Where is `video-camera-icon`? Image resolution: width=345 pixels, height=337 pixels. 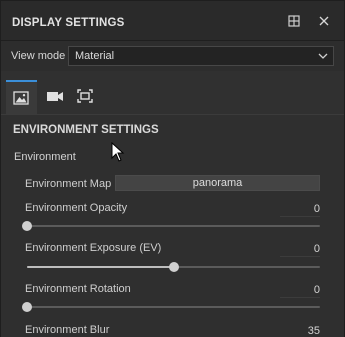 video-camera-icon is located at coordinates (55, 96).